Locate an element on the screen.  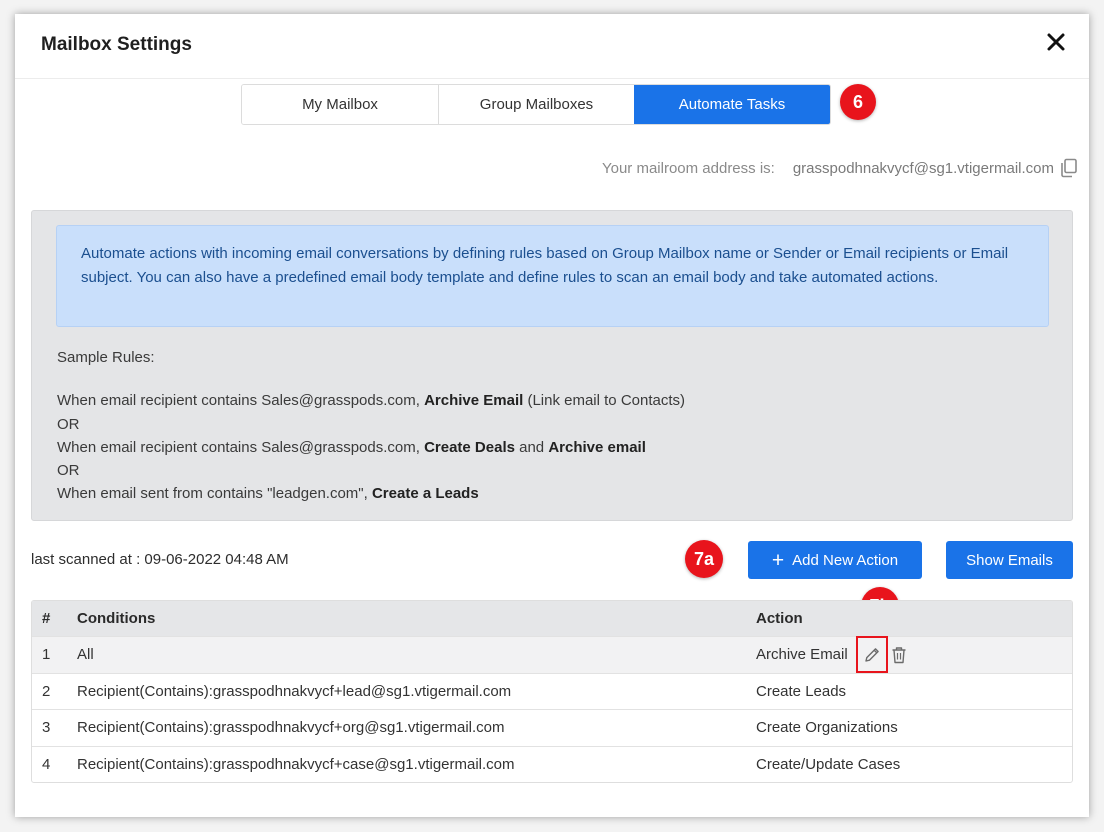
rule2-action2: Archive email is located at coordinates (597, 447).